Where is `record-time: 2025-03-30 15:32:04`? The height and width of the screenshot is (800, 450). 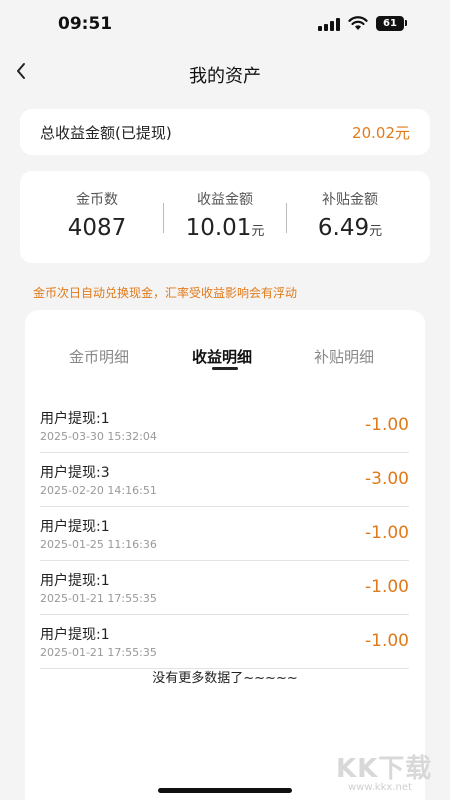 record-time: 2025-03-30 15:32:04 is located at coordinates (98, 436).